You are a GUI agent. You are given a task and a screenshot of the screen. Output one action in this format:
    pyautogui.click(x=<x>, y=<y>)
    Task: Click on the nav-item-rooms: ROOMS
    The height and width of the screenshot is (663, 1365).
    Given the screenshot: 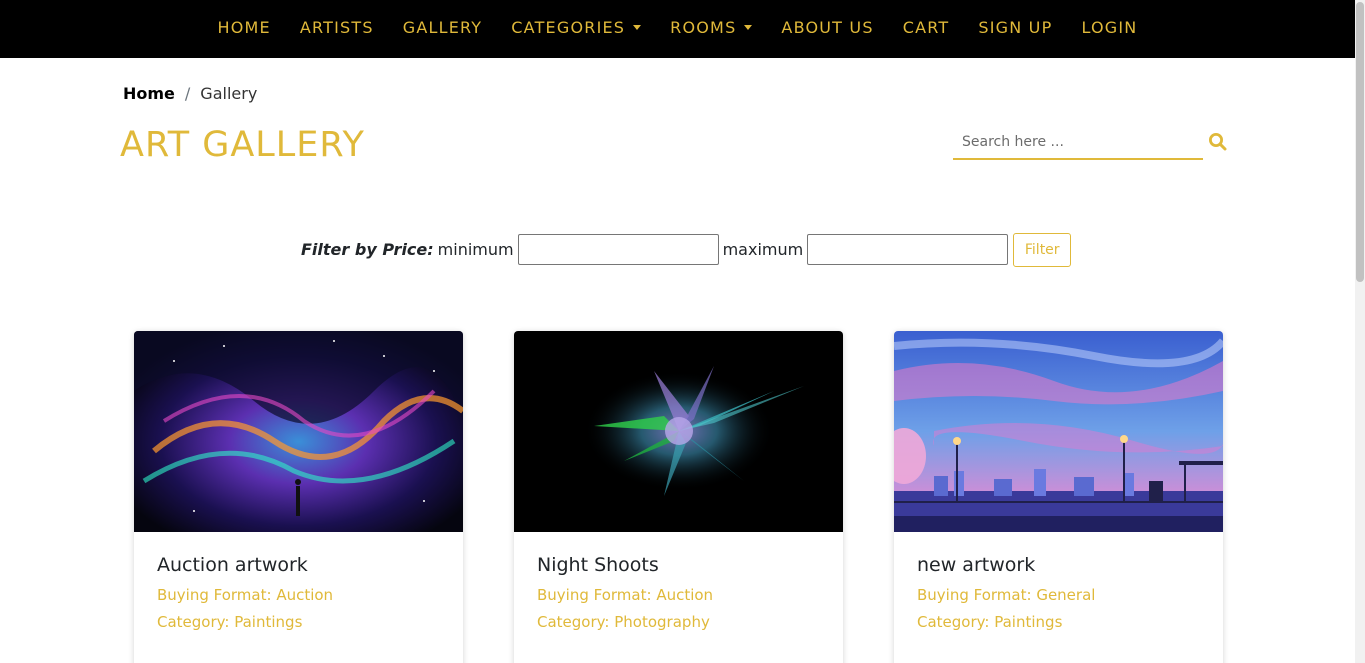 What is the action you would take?
    pyautogui.click(x=711, y=27)
    